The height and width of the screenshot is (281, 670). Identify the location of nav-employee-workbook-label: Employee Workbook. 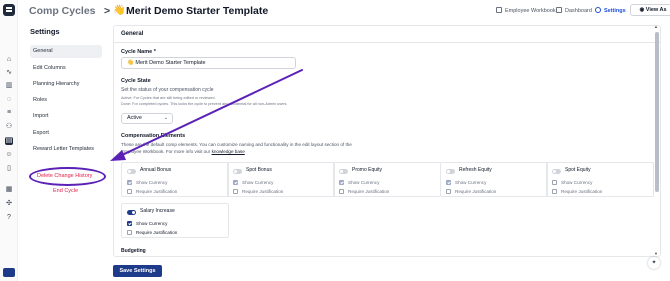
(530, 11).